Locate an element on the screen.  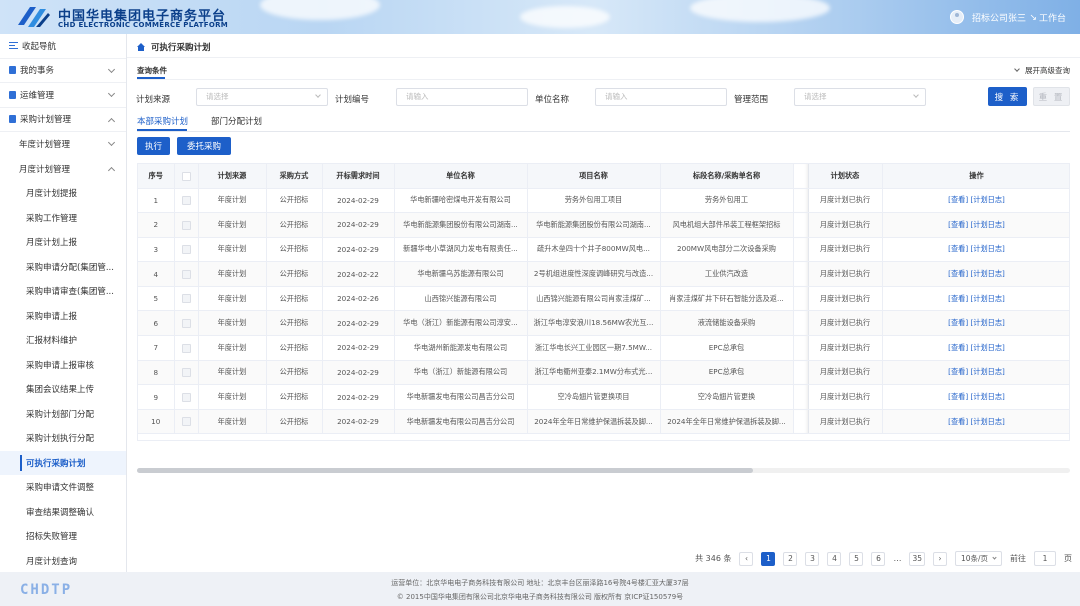
reset-button: 重 置 is located at coordinates (1051, 96).